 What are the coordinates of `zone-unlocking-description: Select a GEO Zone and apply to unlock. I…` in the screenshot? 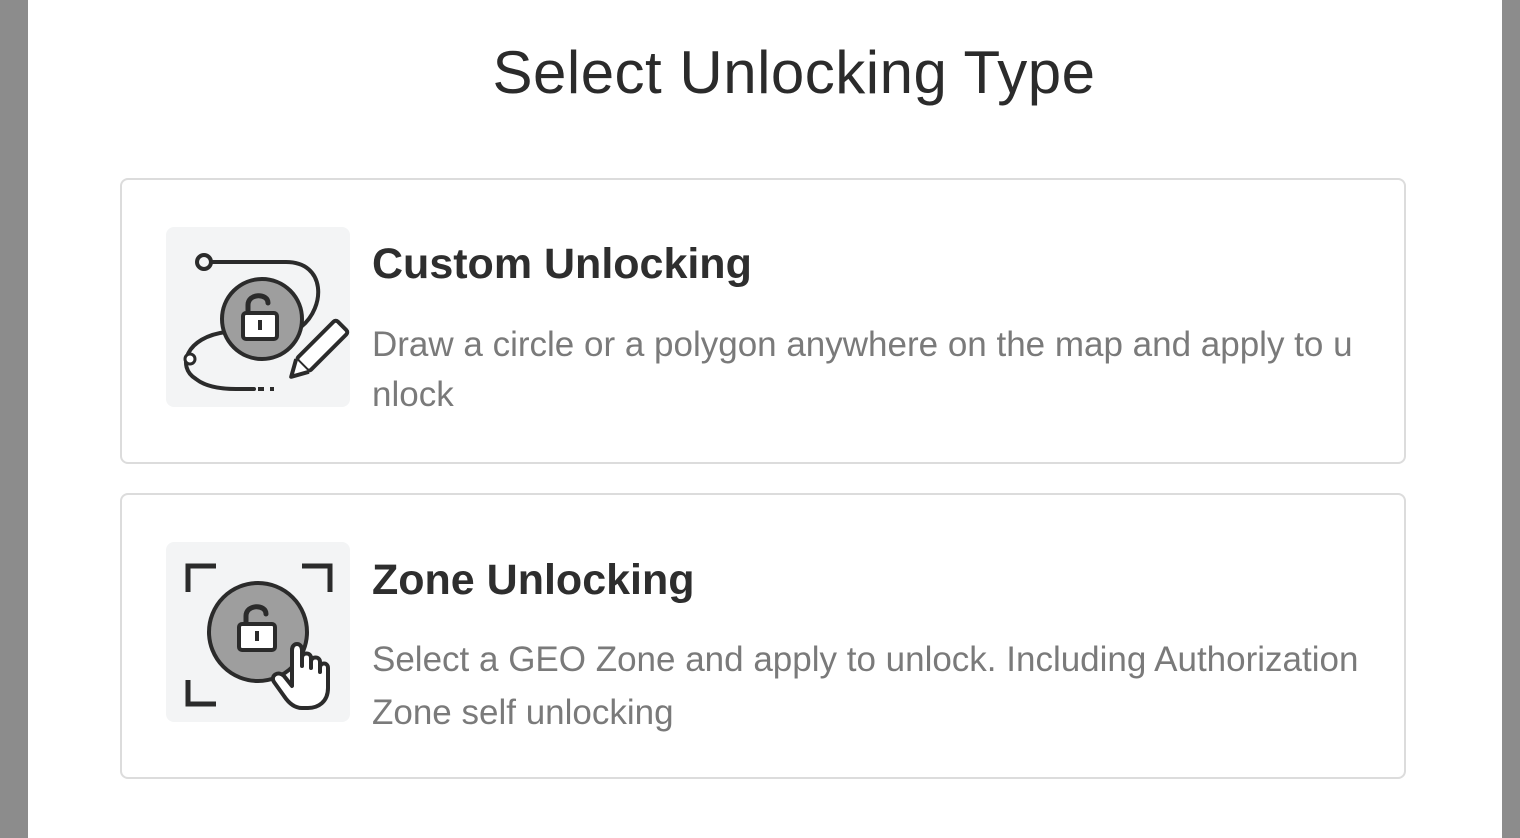 It's located at (865, 686).